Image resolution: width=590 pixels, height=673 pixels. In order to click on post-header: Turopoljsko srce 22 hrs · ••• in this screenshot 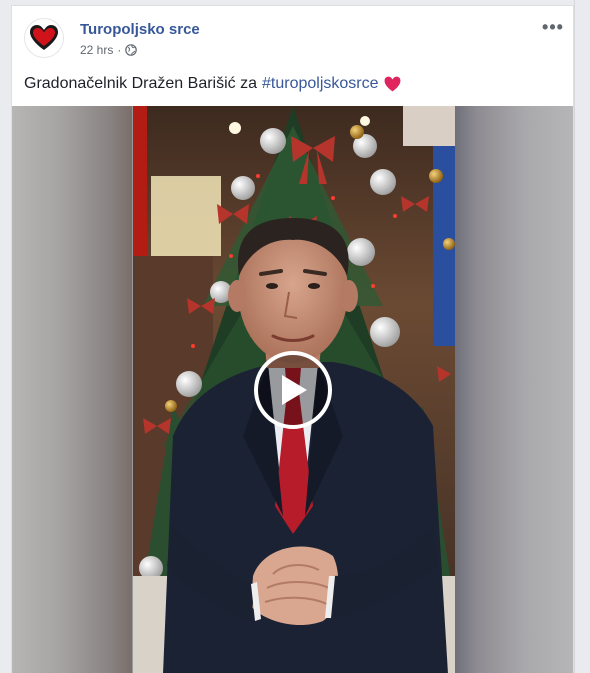, I will do `click(292, 37)`.